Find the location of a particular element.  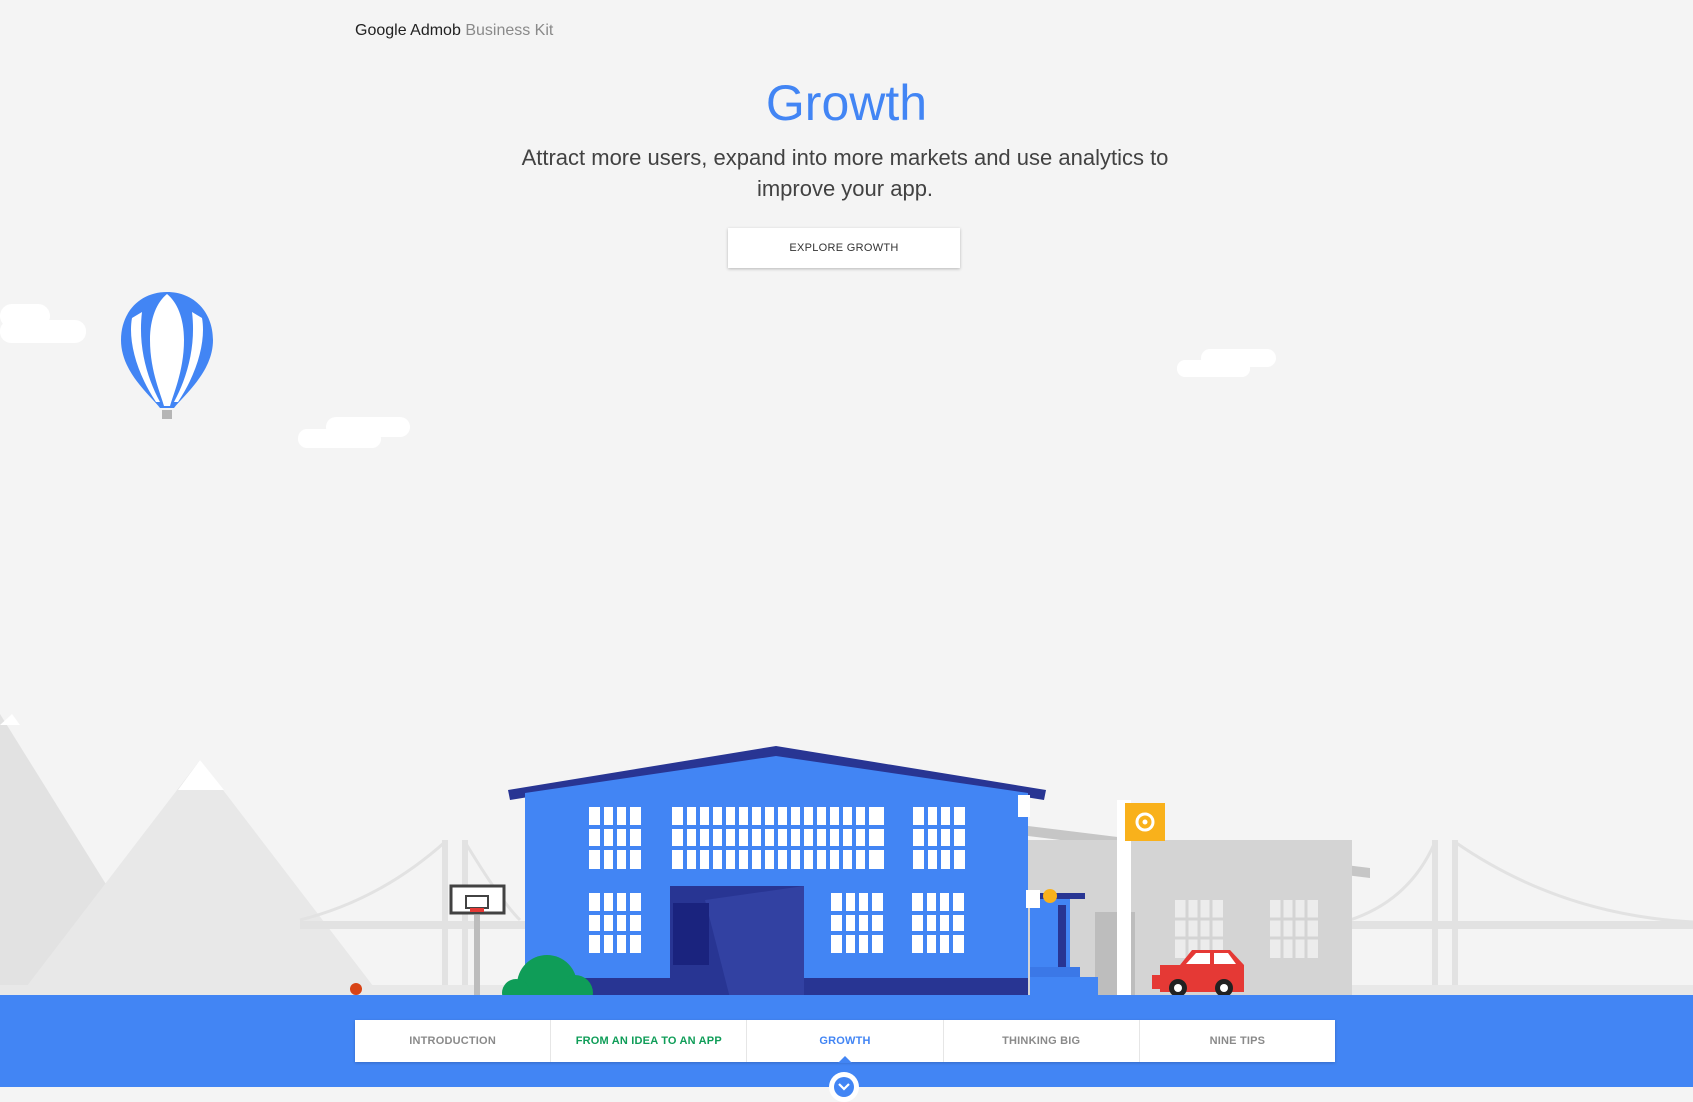

tab-thinking-big: THINKING BIG is located at coordinates (1042, 1041).